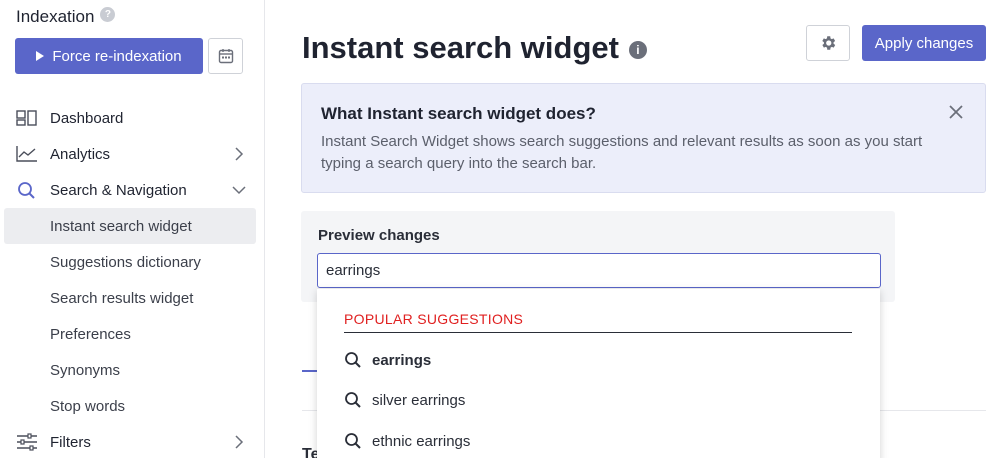 This screenshot has width=998, height=458. I want to click on calendar-icon, so click(225, 56).